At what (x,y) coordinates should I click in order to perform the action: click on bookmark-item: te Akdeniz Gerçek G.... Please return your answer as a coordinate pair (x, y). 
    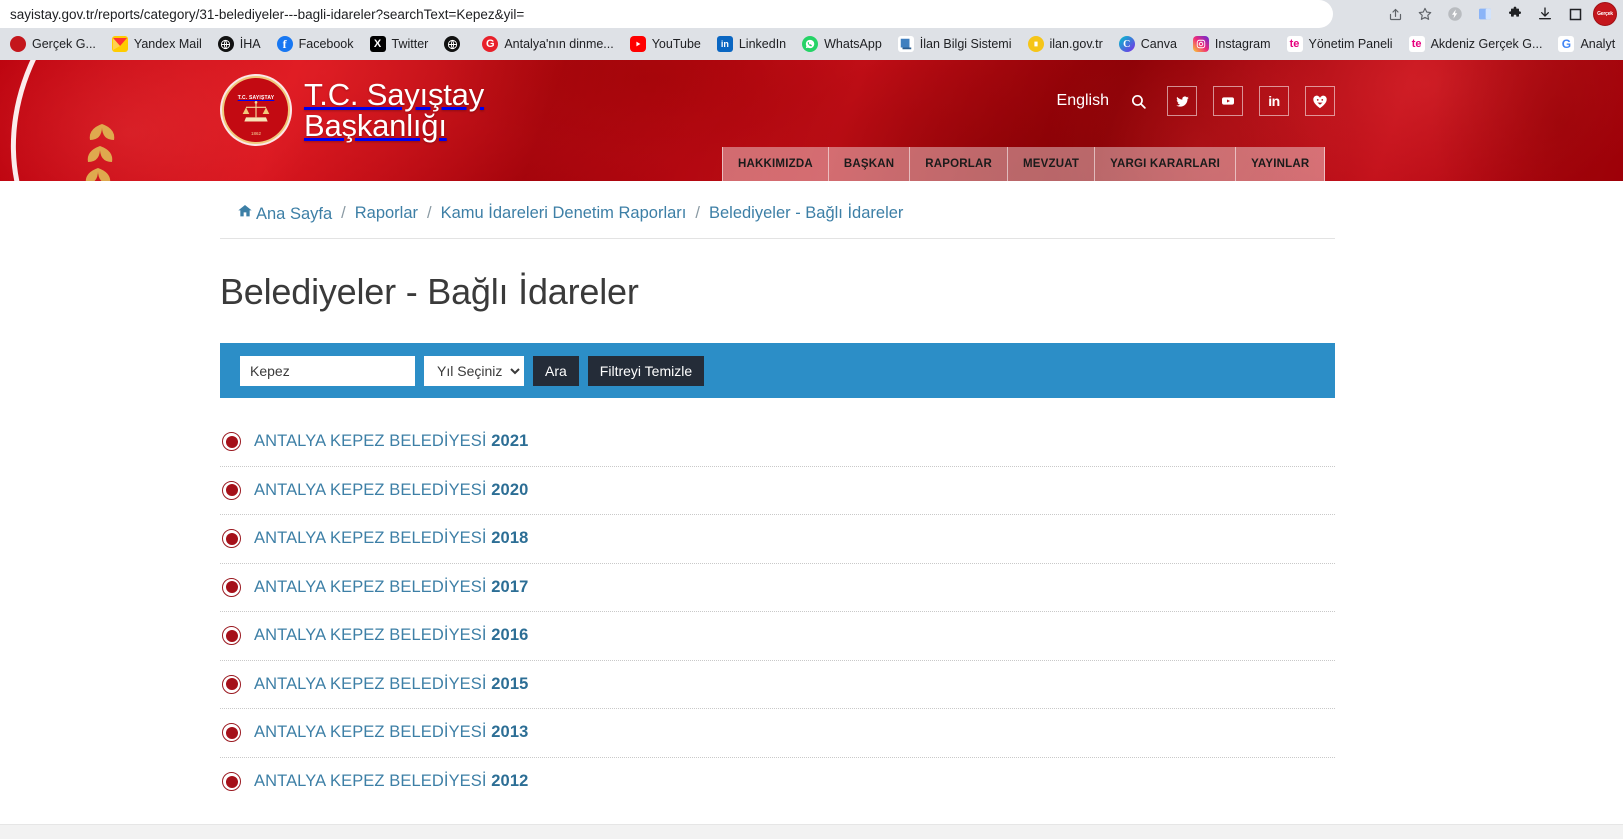
    Looking at the image, I should click on (1476, 44).